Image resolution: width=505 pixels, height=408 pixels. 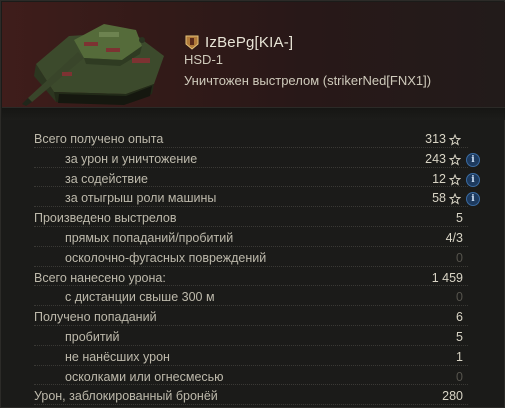 What do you see at coordinates (253, 298) in the screenshot?
I see `stat-row: с дистанции свыше 300 м 0` at bounding box center [253, 298].